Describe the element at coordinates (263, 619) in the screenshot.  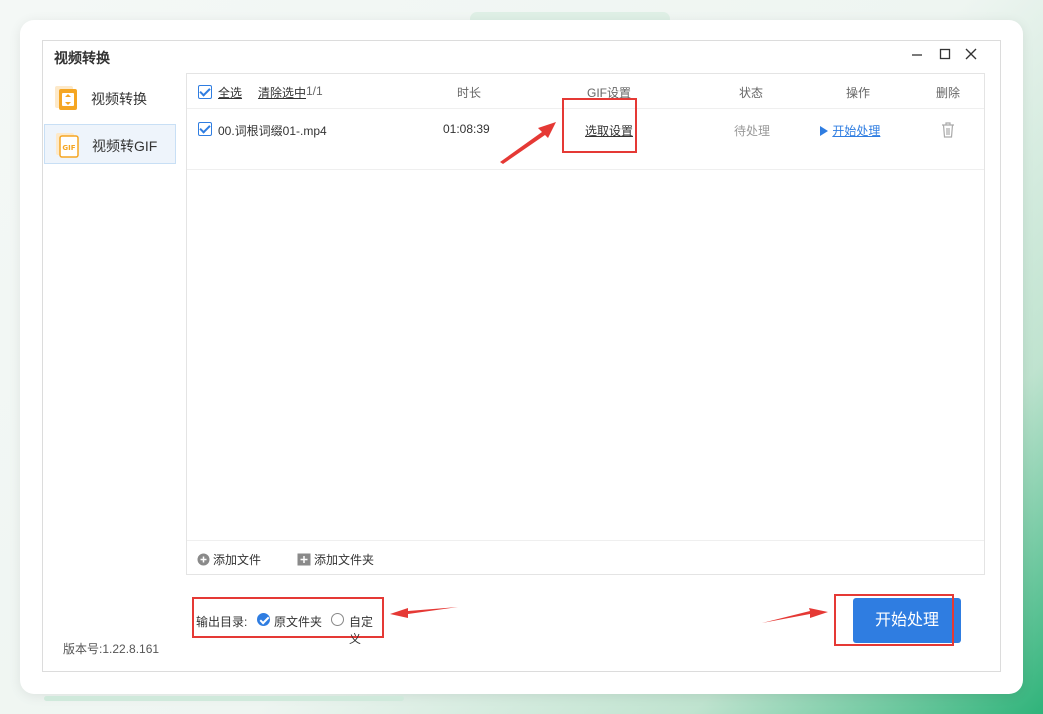
I see `radio-original-folder` at that location.